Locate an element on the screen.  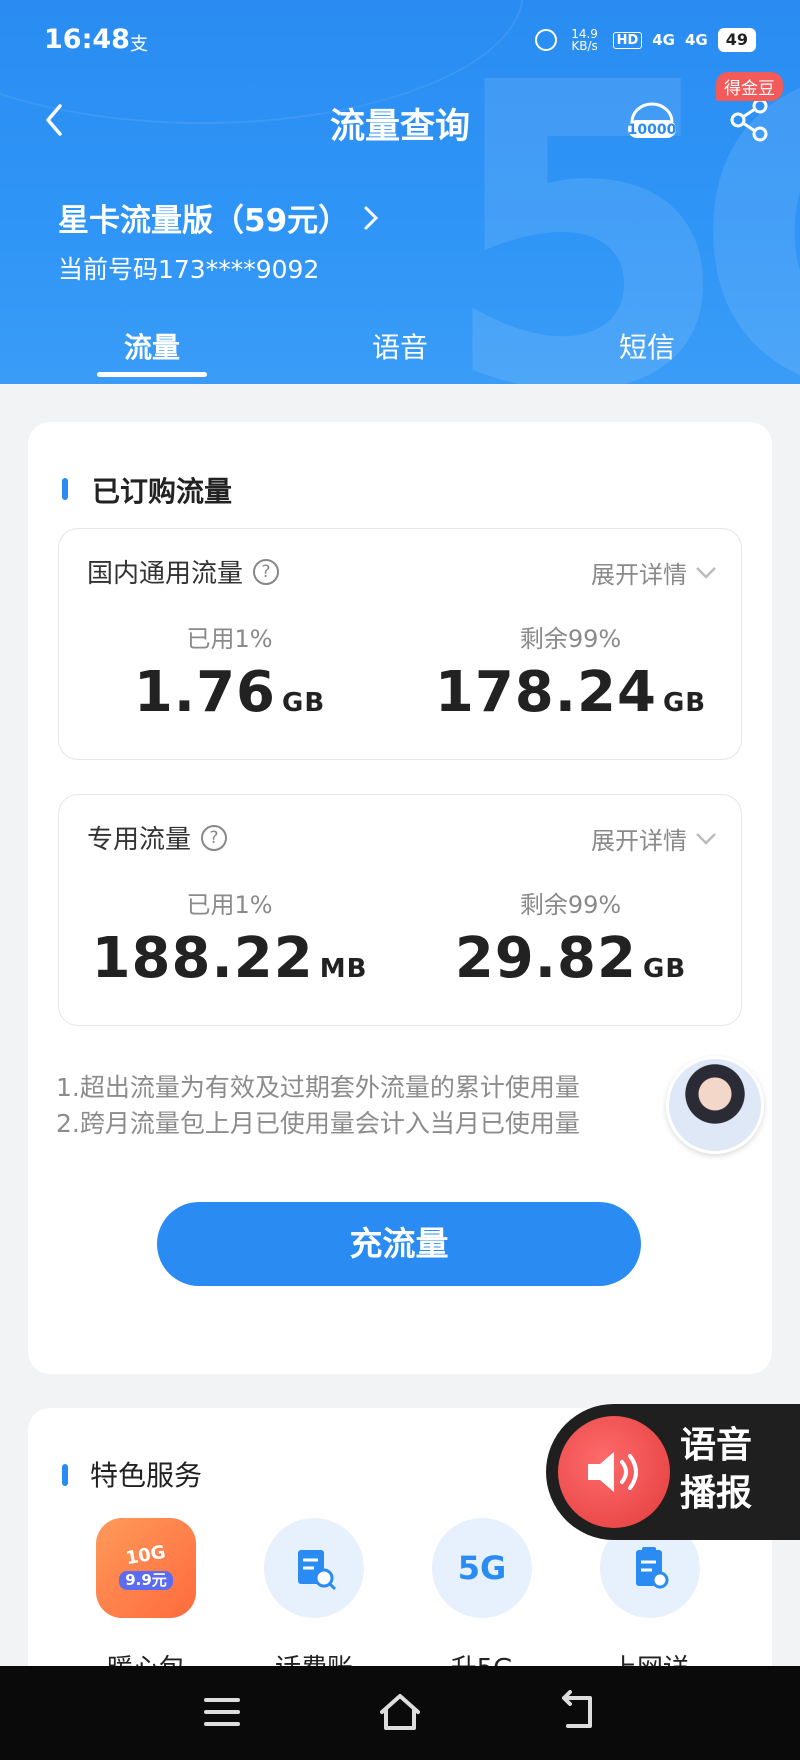
remaining-column: 剩余99% 29.82 GB is located at coordinates (570, 938).